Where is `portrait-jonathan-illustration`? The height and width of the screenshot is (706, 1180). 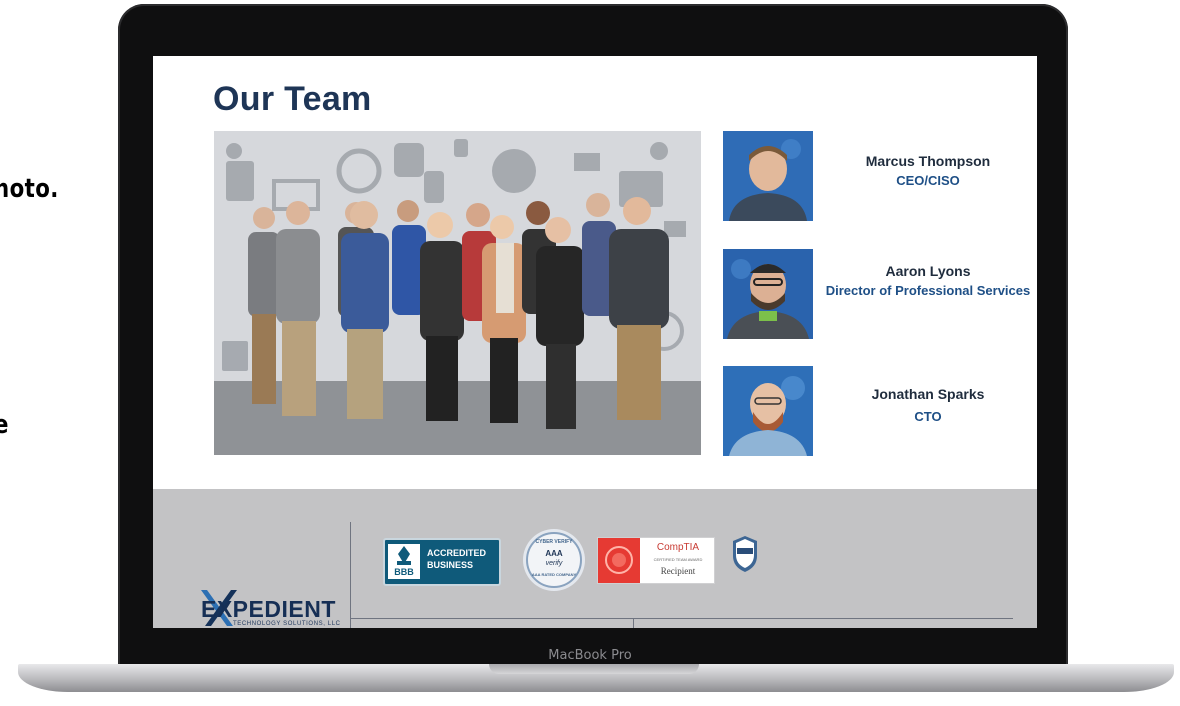 portrait-jonathan-illustration is located at coordinates (768, 411).